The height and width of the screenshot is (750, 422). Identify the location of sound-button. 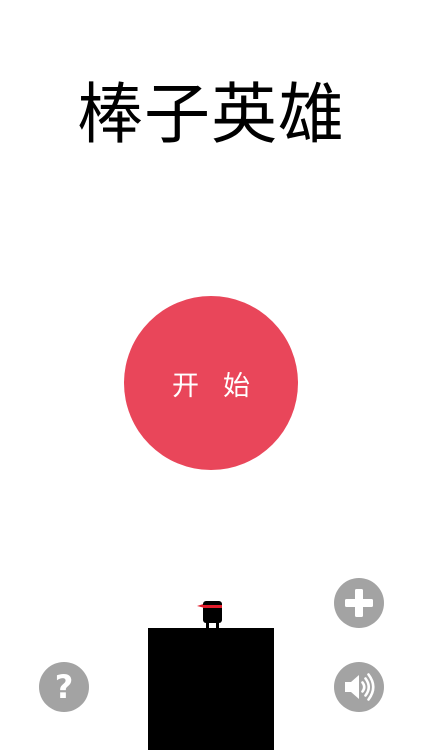
(359, 687).